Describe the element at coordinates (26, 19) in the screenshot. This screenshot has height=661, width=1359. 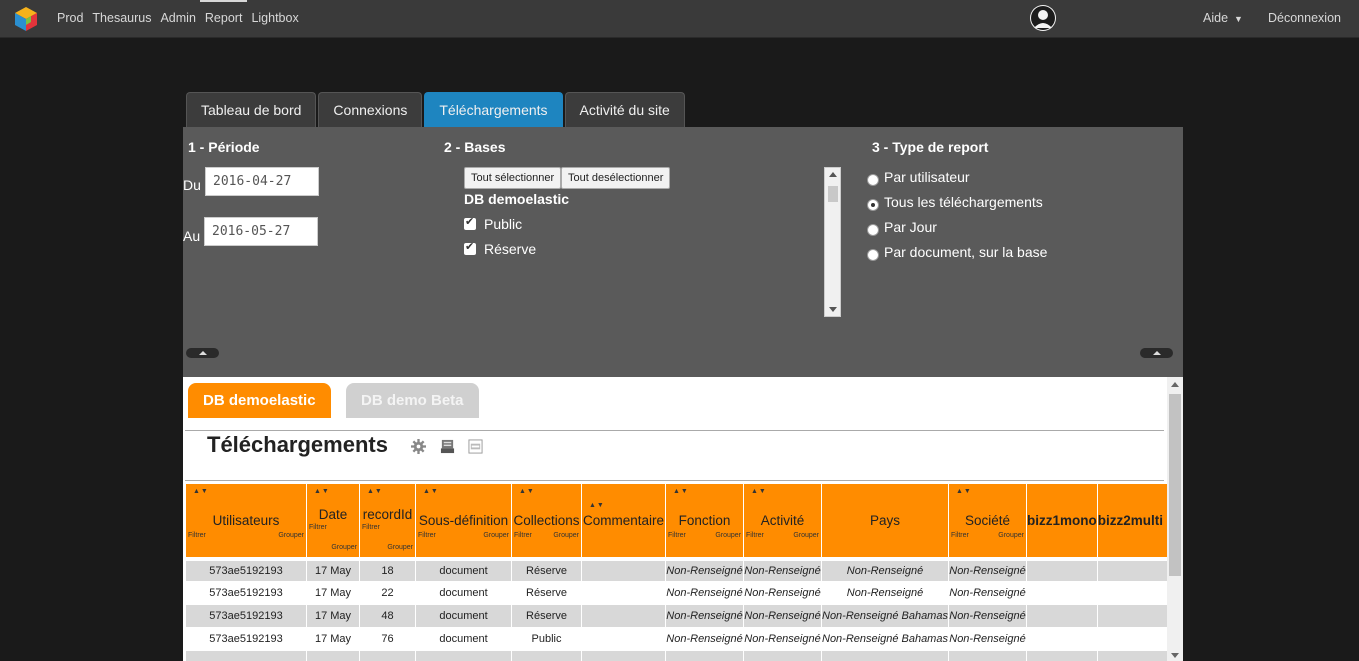
I see `phraseanet-logo-icon` at that location.